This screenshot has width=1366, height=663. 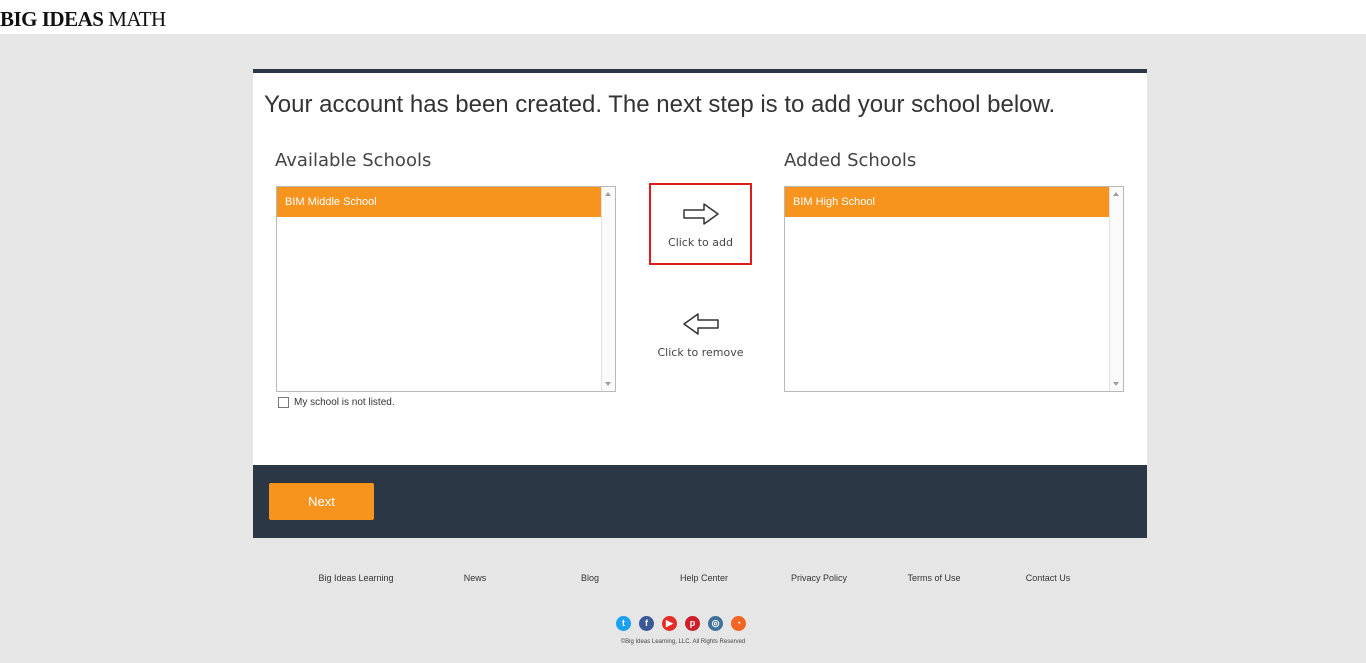 I want to click on footer-link-blog: Blog, so click(x=590, y=578).